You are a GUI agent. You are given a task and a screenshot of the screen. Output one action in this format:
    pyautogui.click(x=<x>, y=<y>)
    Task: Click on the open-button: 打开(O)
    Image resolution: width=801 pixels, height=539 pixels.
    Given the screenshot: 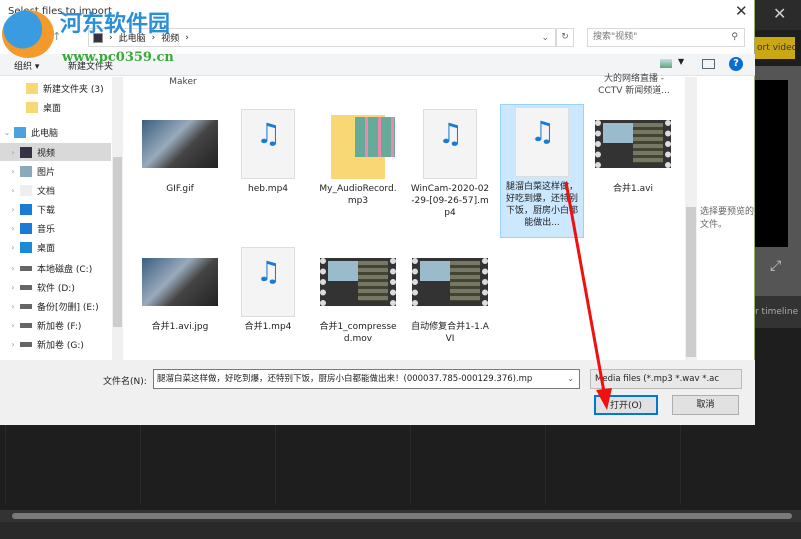 What is the action you would take?
    pyautogui.click(x=626, y=405)
    